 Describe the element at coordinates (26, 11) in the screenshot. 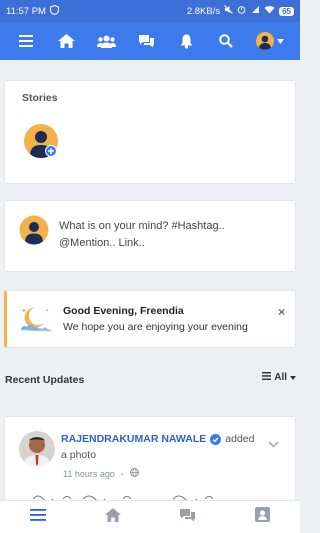

I see `status-time: 11:57 PM` at that location.